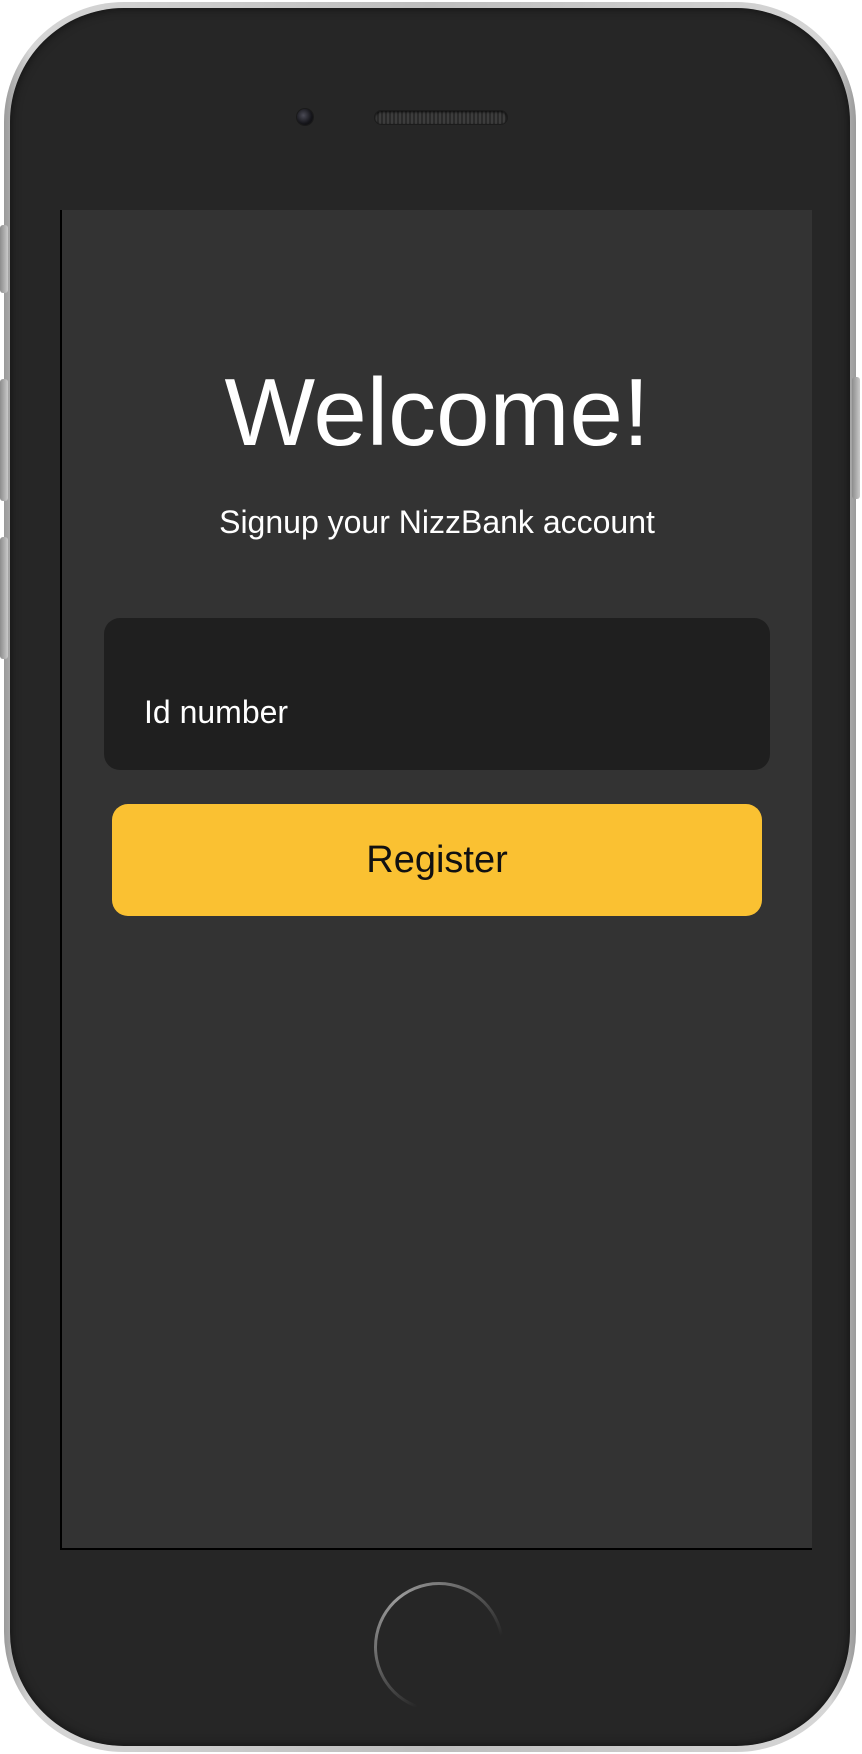  Describe the element at coordinates (441, 117) in the screenshot. I see `speaker-icon` at that location.